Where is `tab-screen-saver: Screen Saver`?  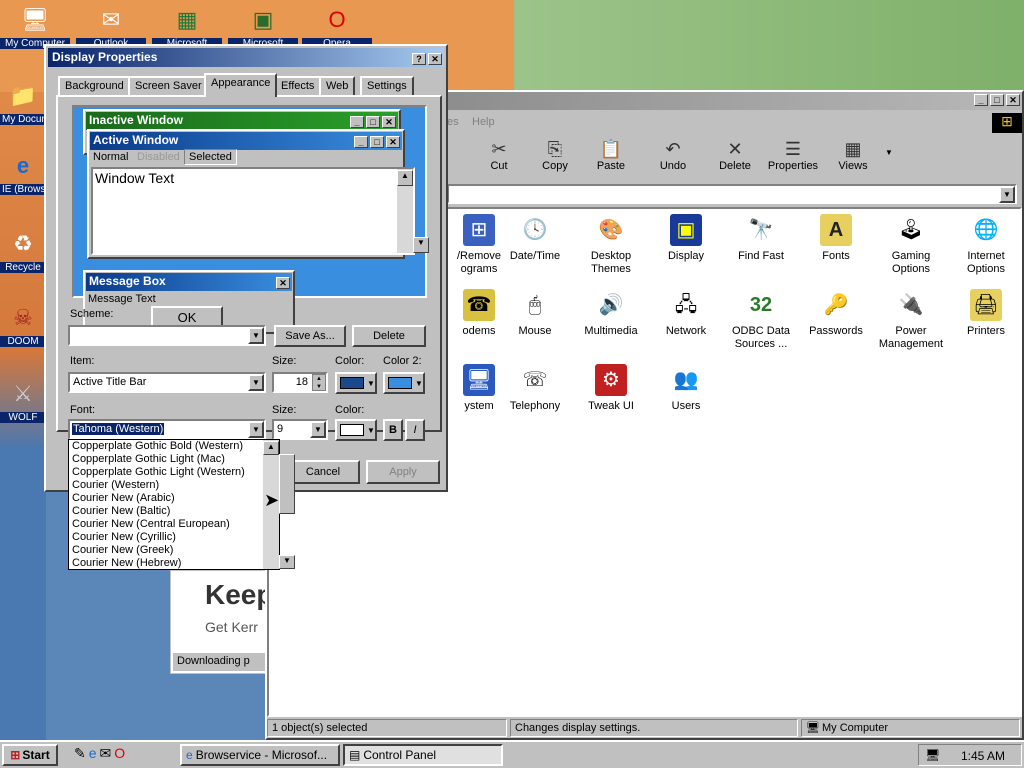 tab-screen-saver: Screen Saver is located at coordinates (168, 86).